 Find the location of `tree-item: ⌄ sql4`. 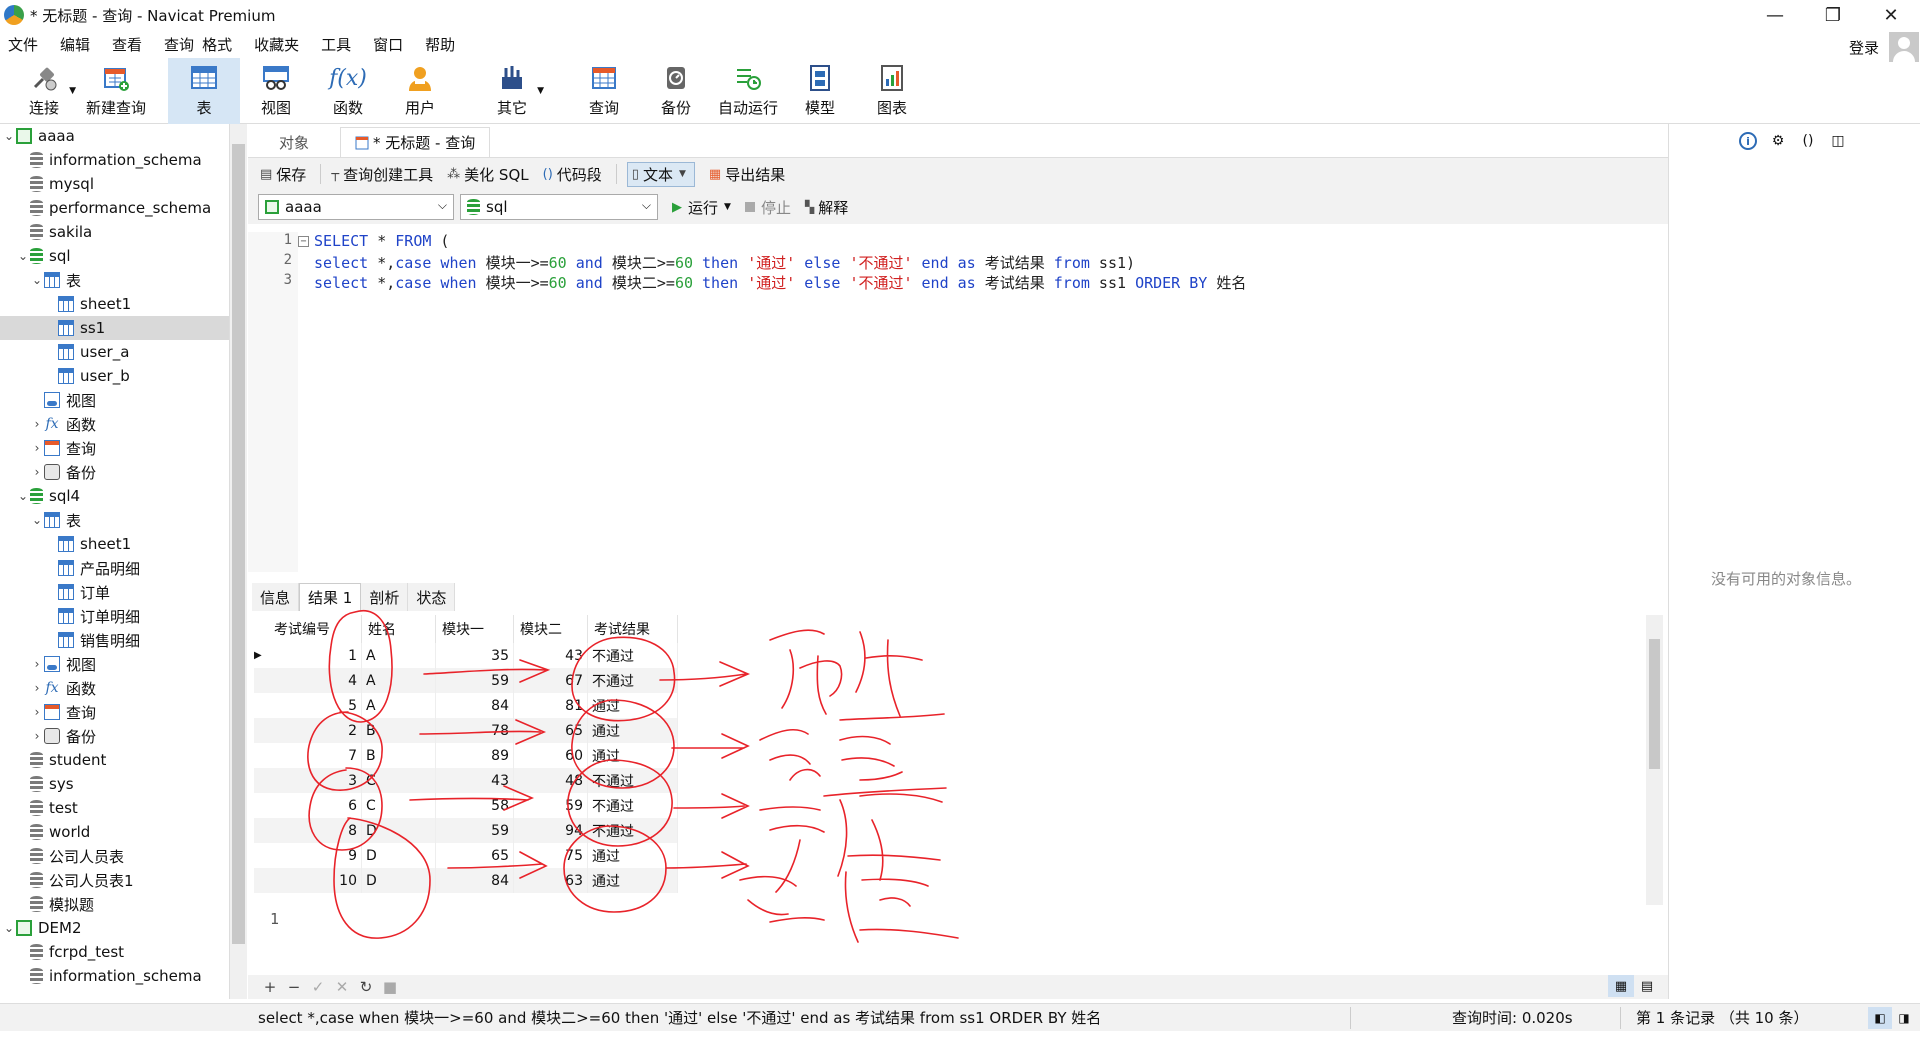

tree-item: ⌄ sql4 is located at coordinates (114, 496).